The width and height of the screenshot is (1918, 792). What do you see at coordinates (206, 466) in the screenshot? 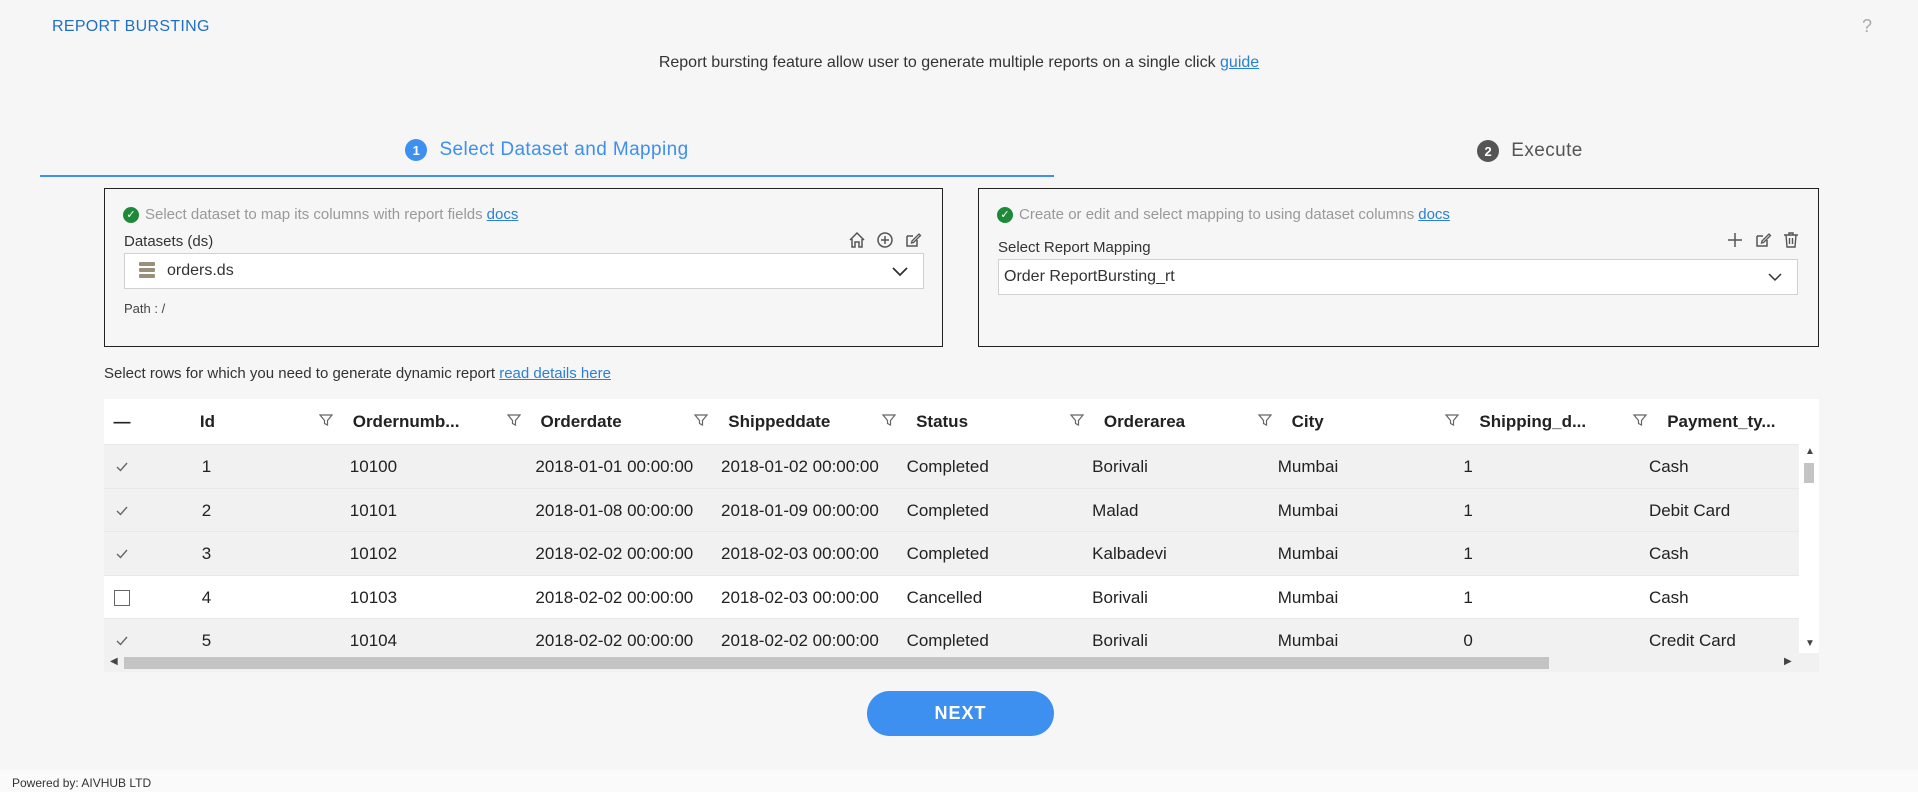
I see `cell-id: 1` at bounding box center [206, 466].